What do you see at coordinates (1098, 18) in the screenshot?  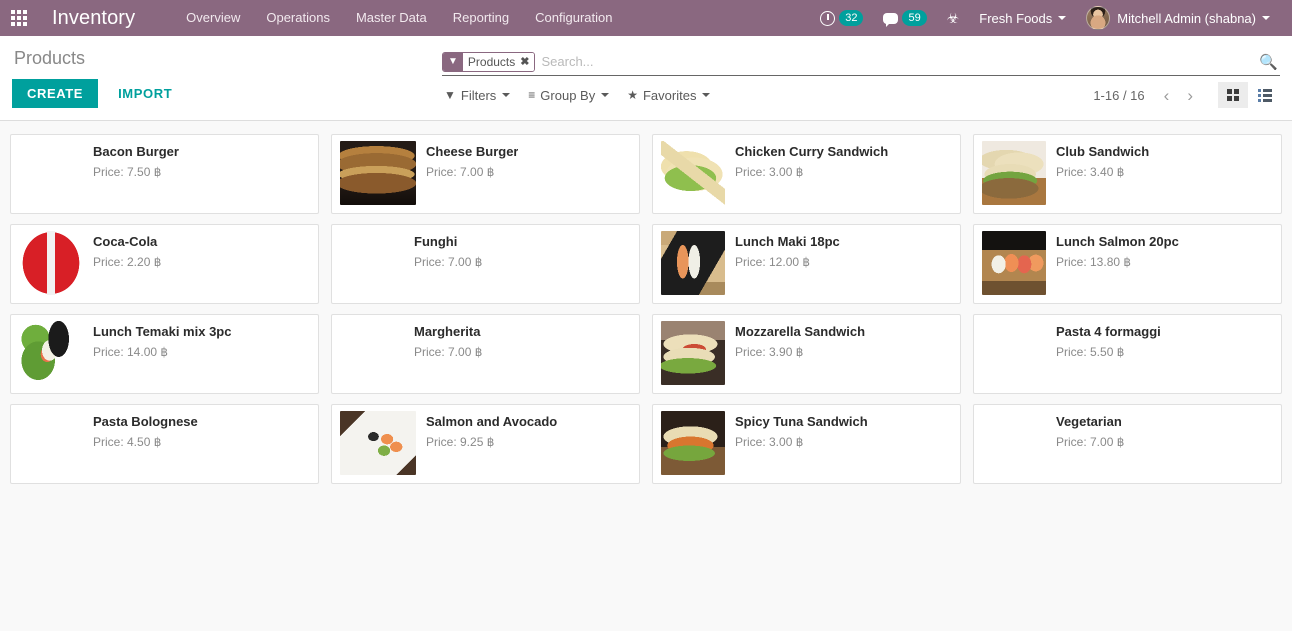 I see `avatar` at bounding box center [1098, 18].